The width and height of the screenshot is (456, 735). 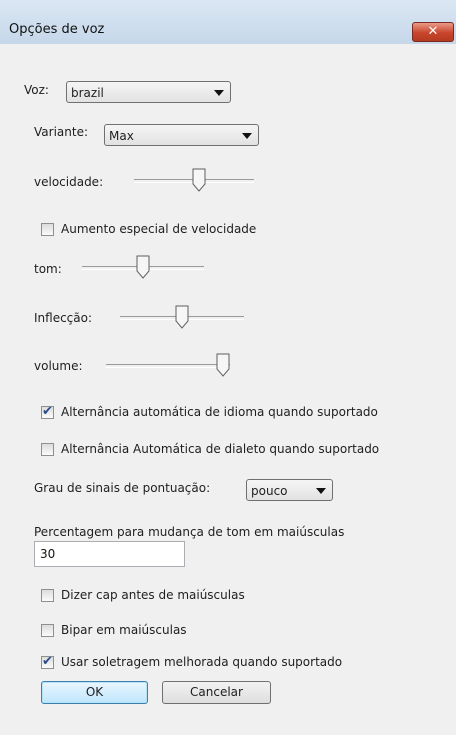 I want to click on slider-track, so click(x=168, y=366).